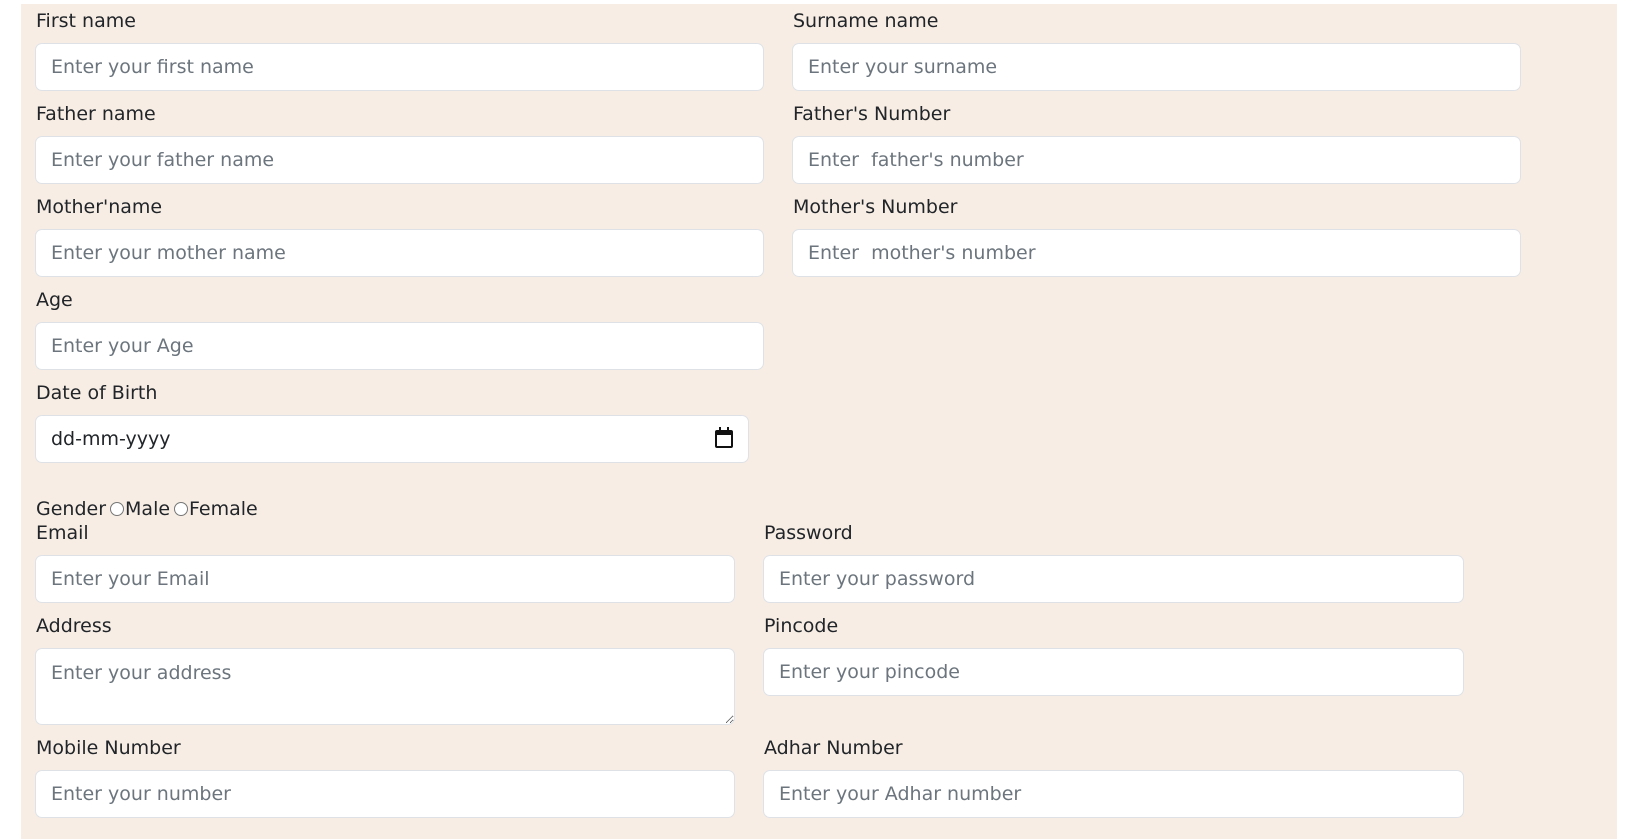 This screenshot has height=839, width=1638. I want to click on first-name-input, so click(399, 67).